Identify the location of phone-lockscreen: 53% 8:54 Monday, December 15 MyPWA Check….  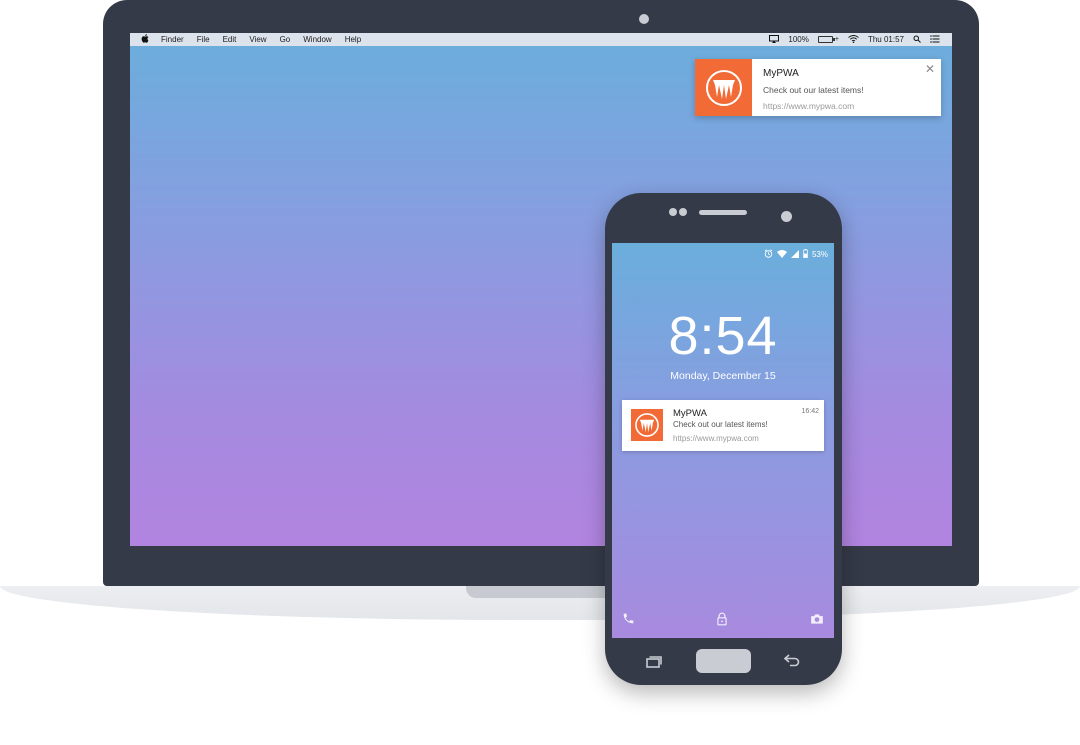
(723, 440).